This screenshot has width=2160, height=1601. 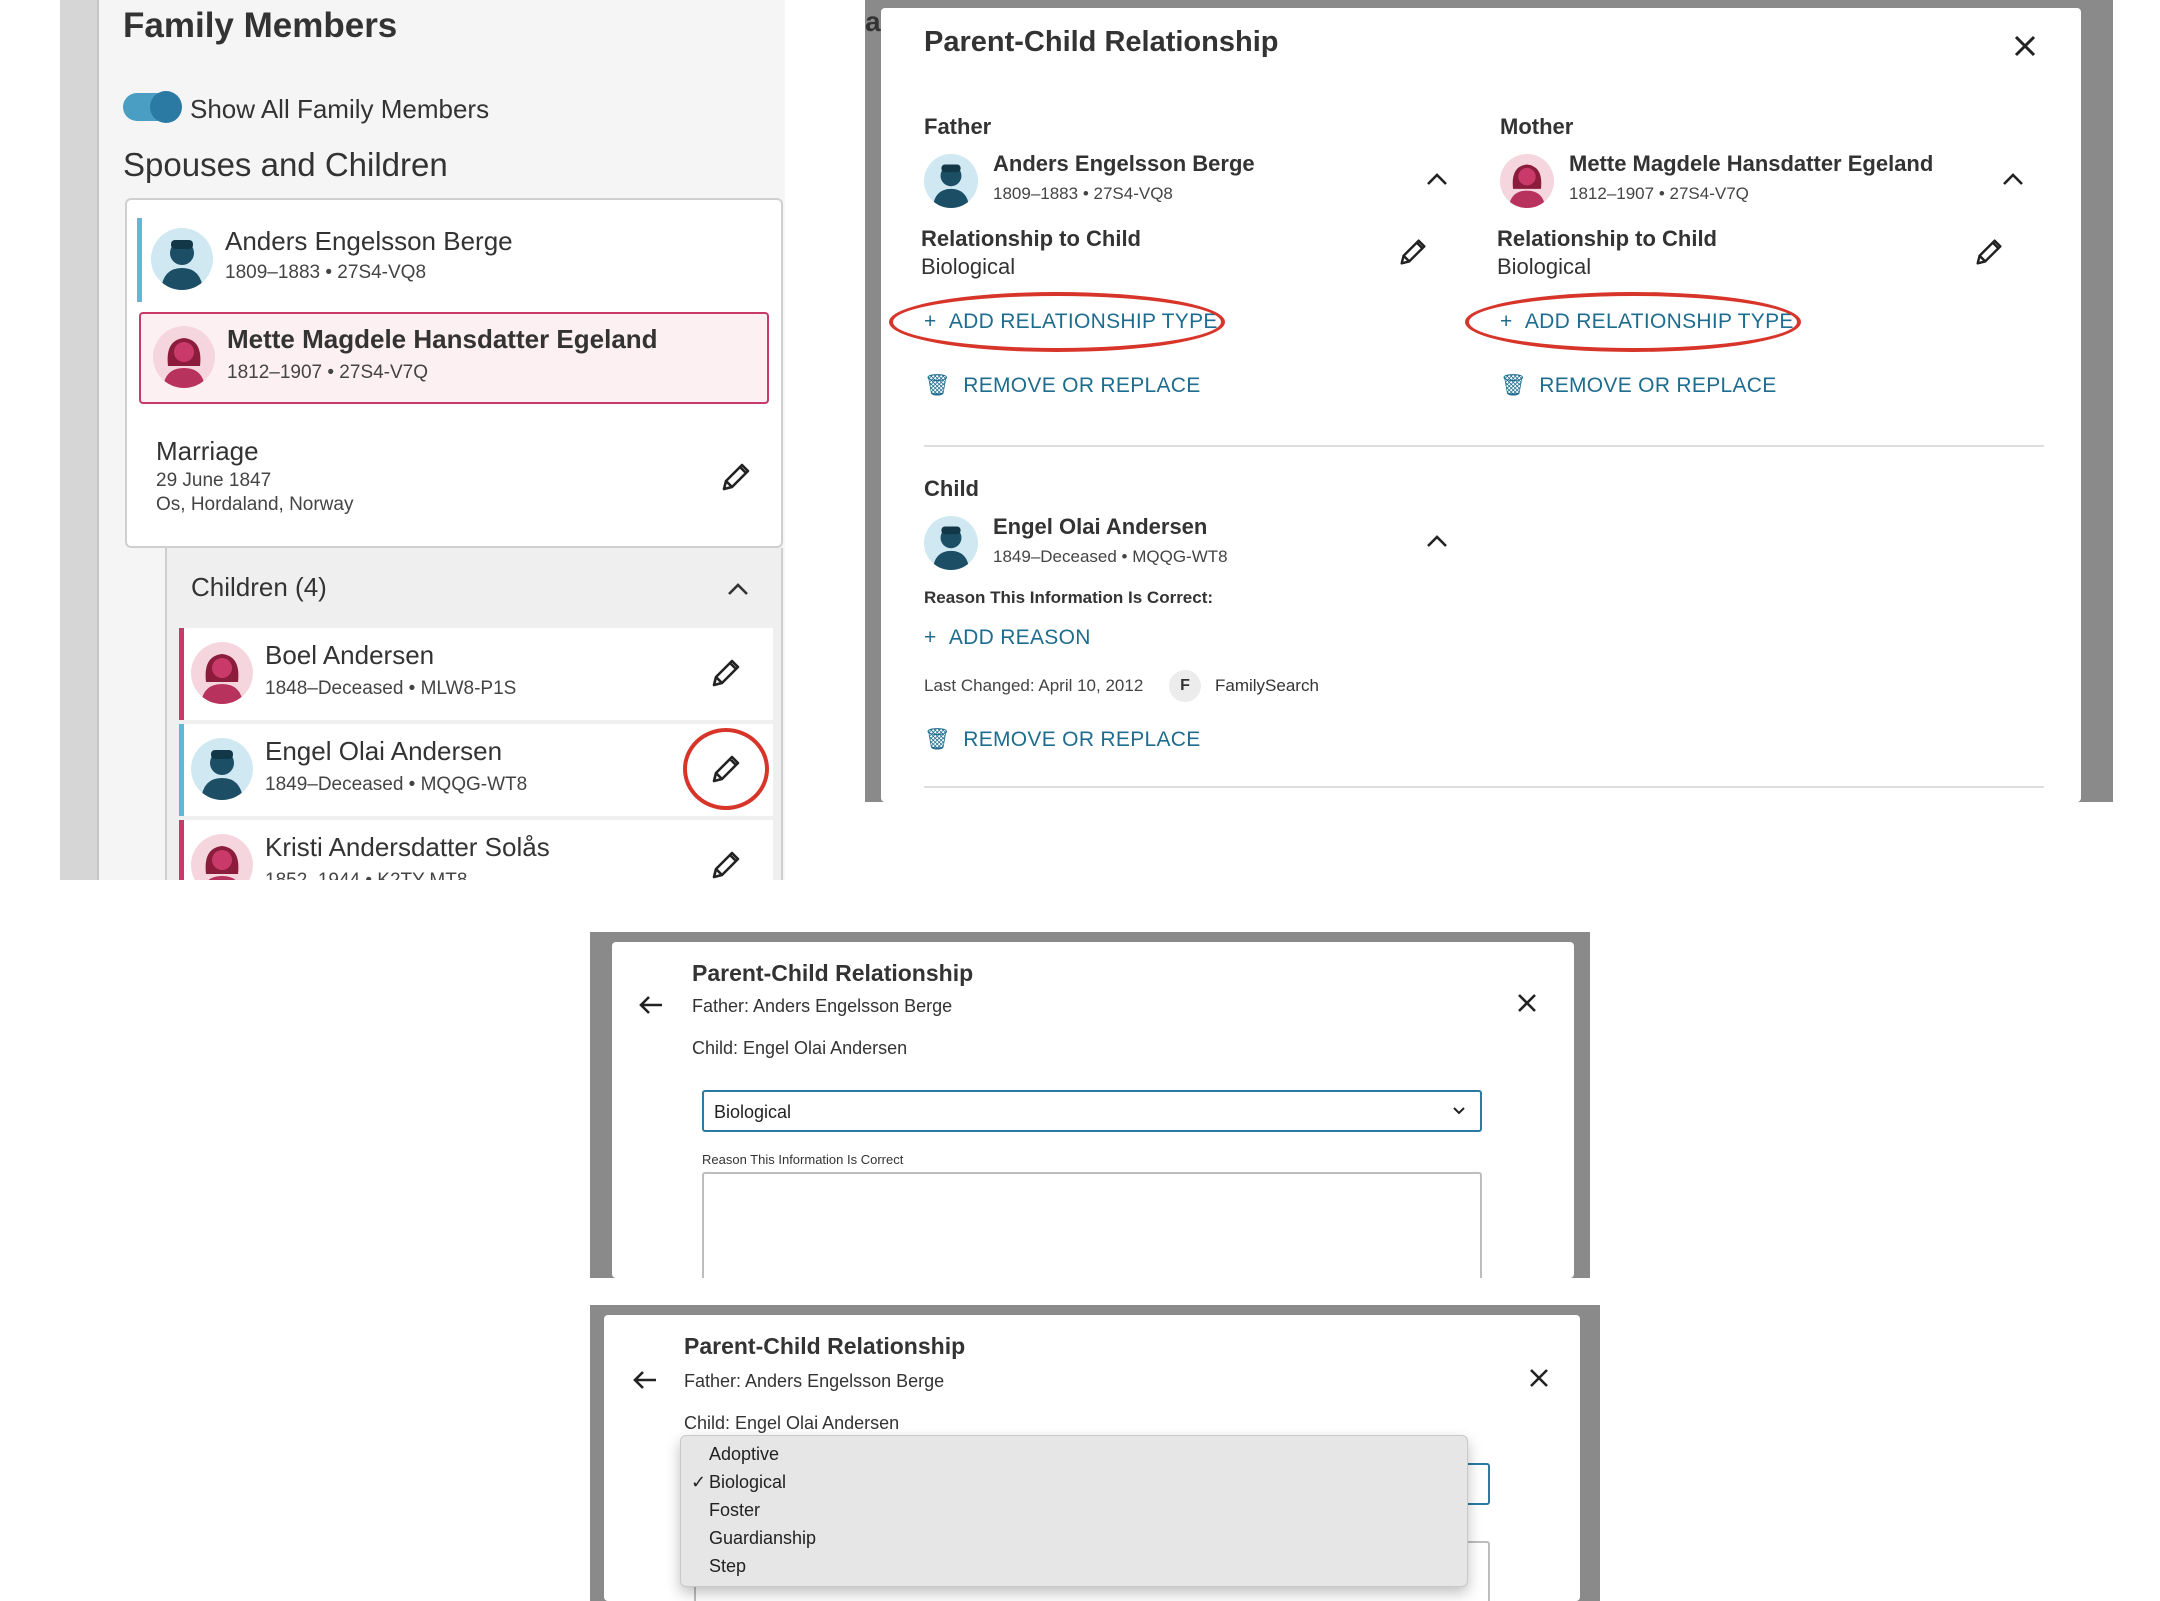 I want to click on source-name: FamilySearch, so click(x=1267, y=685).